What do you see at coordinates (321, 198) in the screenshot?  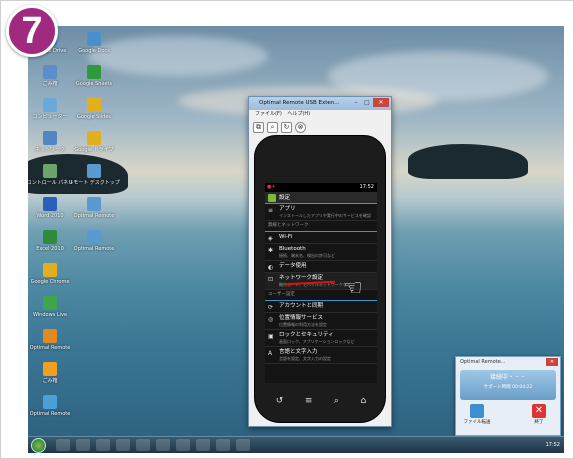 I see `settings-header: 設定` at bounding box center [321, 198].